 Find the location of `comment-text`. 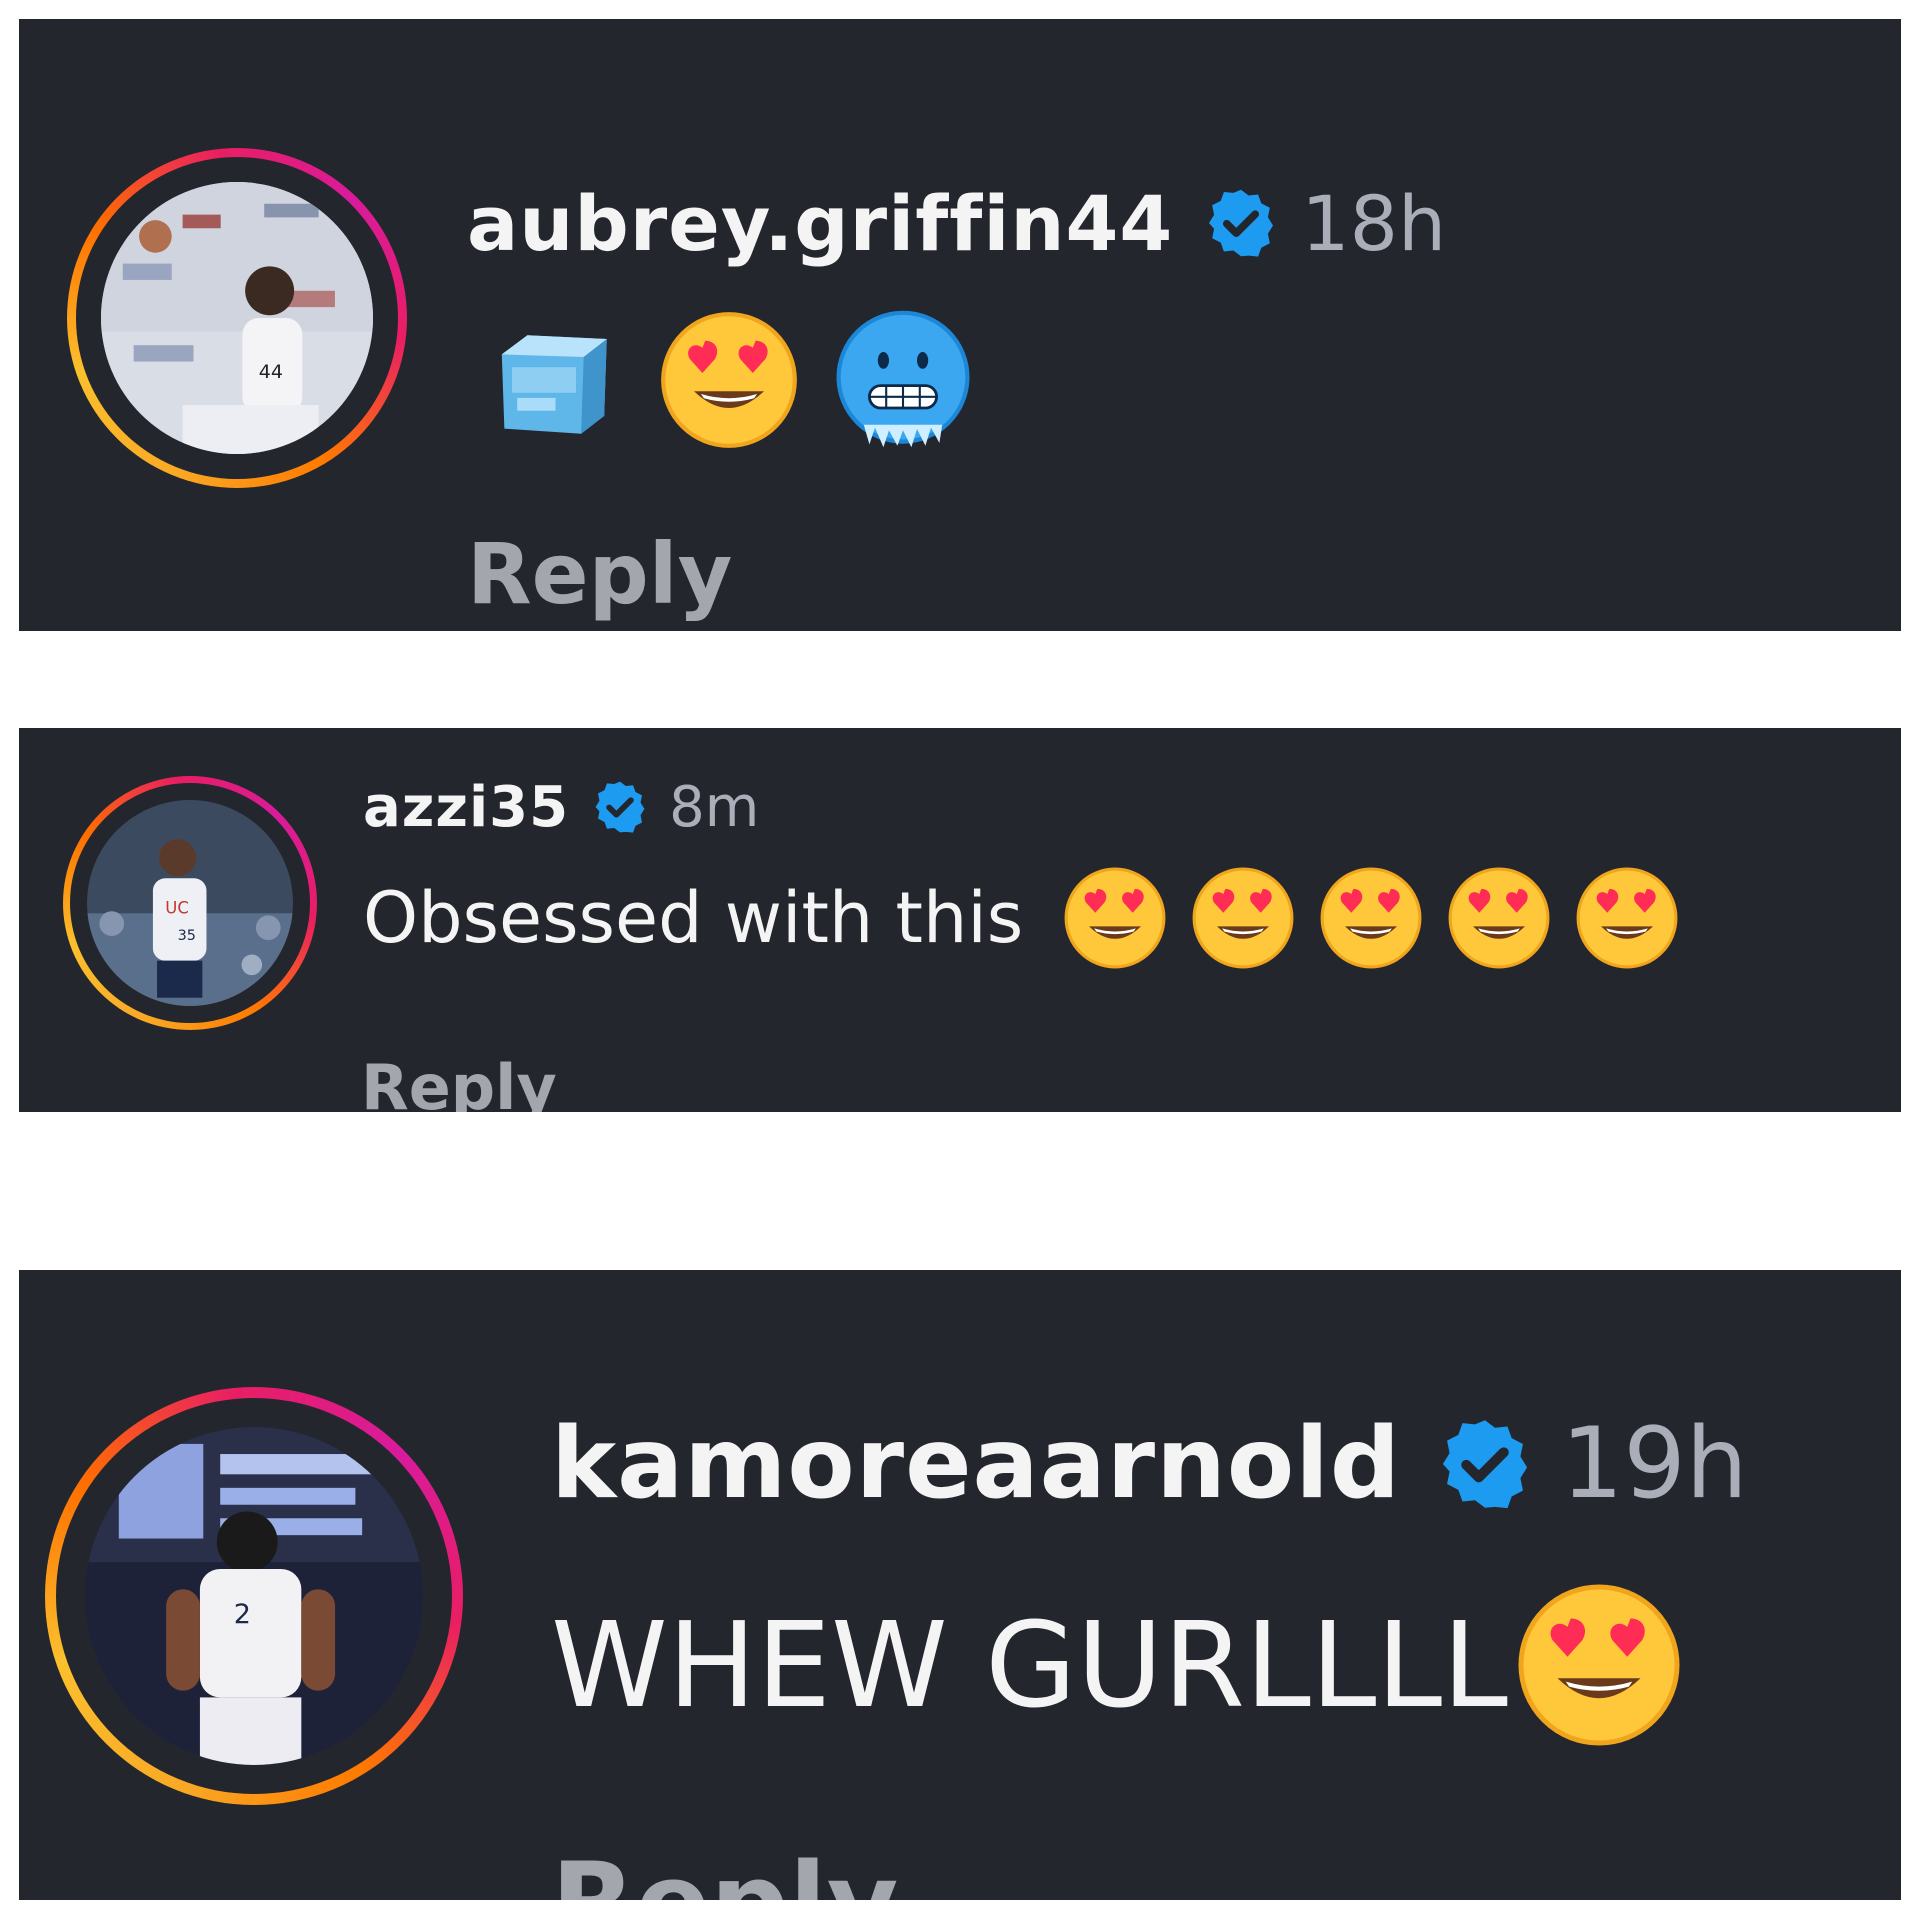

comment-text is located at coordinates (731, 380).